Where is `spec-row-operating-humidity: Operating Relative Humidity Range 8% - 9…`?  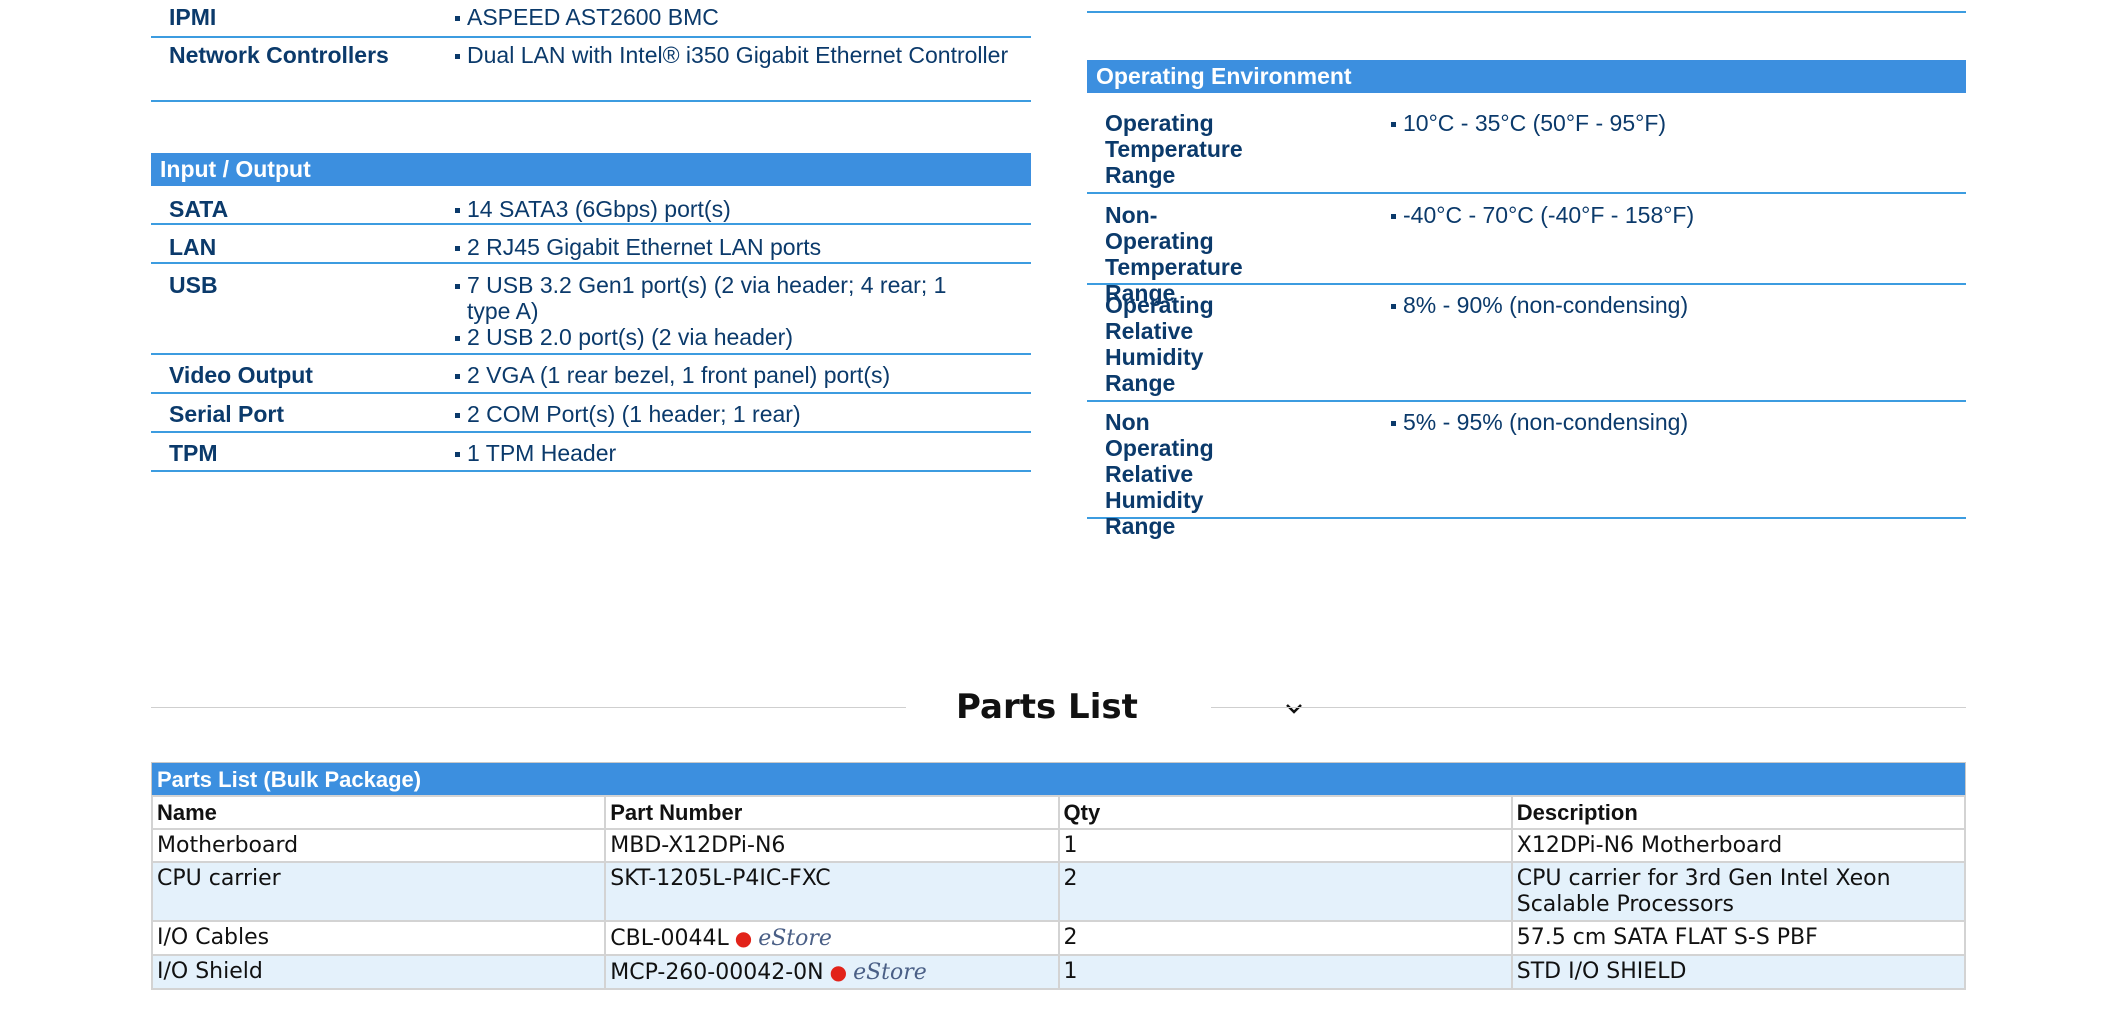
spec-row-operating-humidity: Operating Relative Humidity Range 8% - 9… is located at coordinates (1526, 343).